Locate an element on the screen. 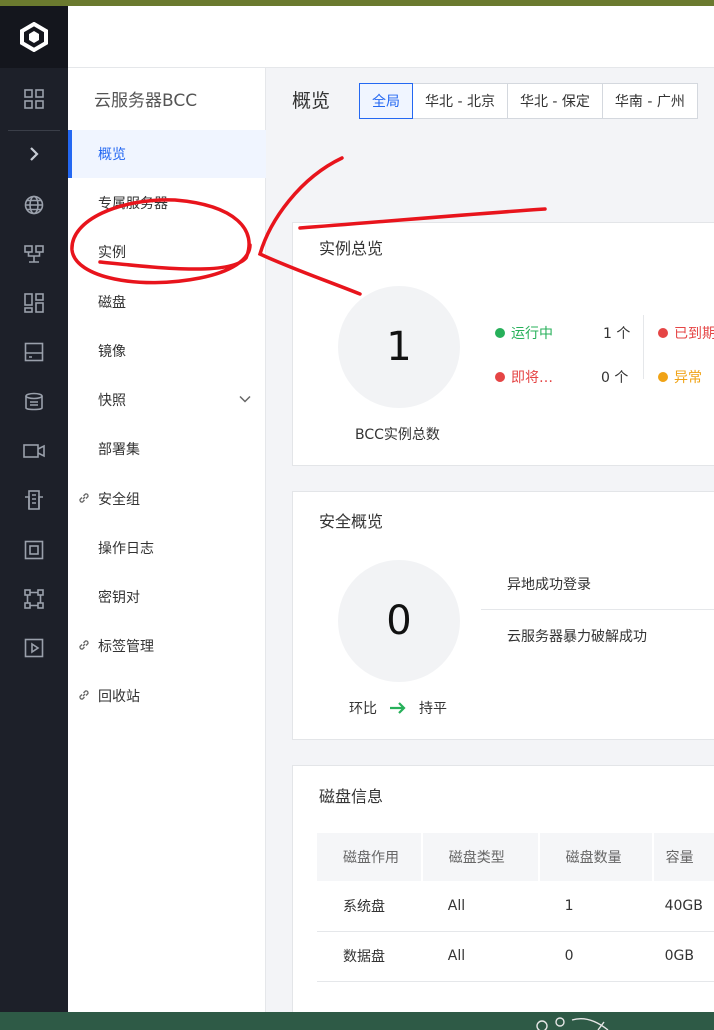  column-header: 磁盘类型 is located at coordinates (480, 857).